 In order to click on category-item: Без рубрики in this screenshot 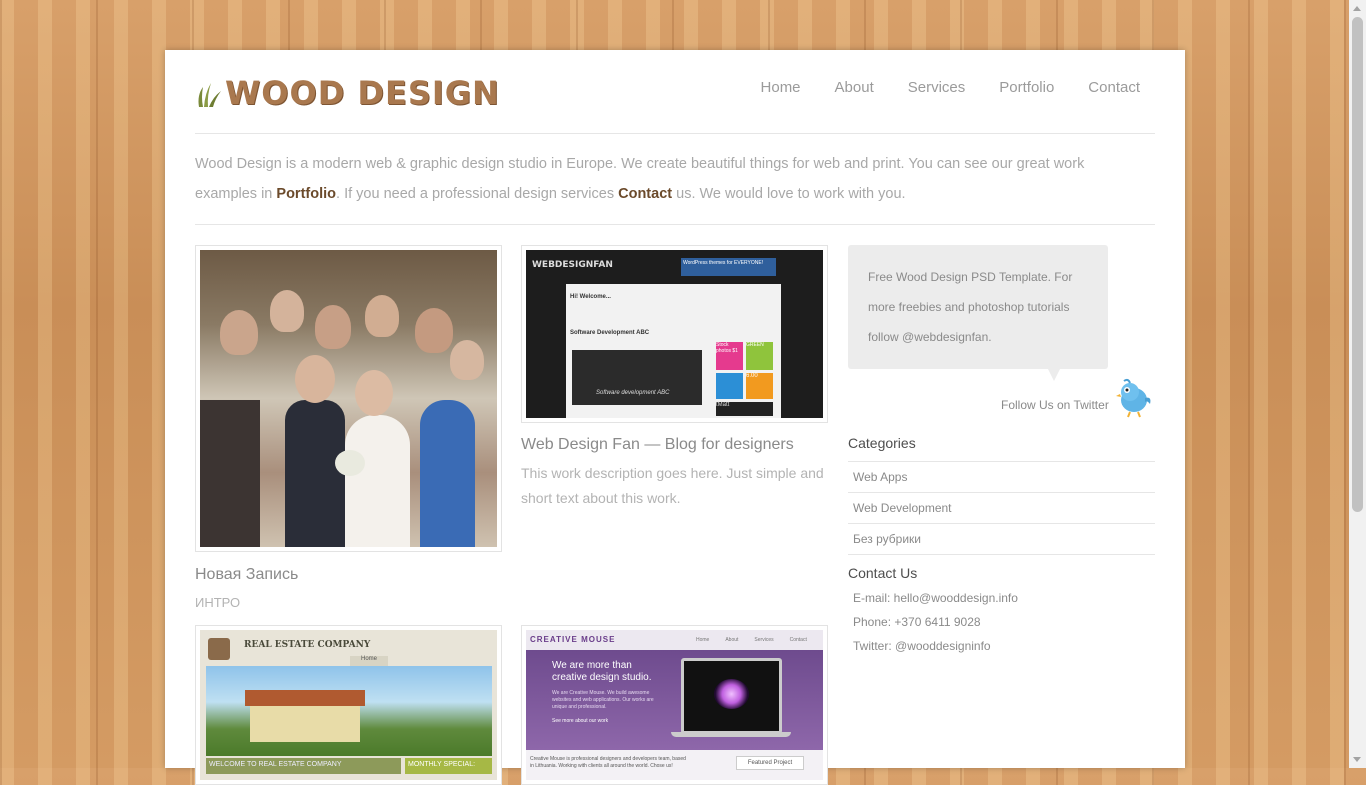, I will do `click(1001, 539)`.